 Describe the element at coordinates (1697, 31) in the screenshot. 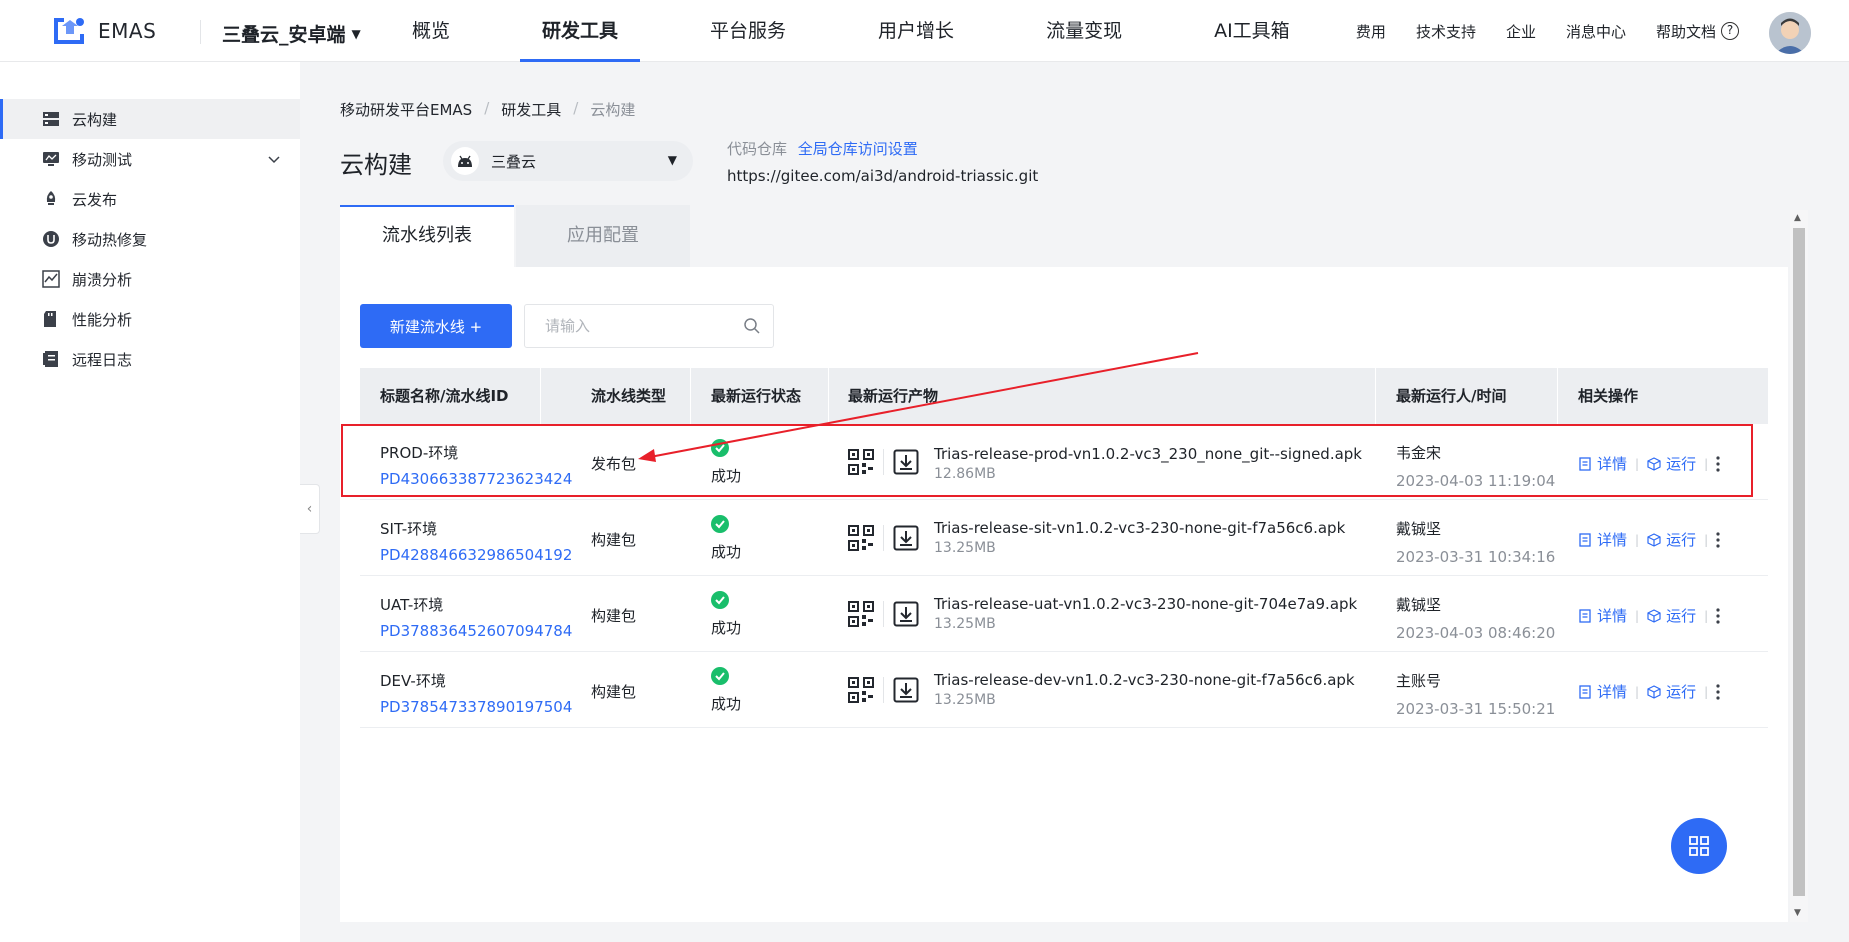

I see `link-help-docs: 帮助文档 ?` at that location.